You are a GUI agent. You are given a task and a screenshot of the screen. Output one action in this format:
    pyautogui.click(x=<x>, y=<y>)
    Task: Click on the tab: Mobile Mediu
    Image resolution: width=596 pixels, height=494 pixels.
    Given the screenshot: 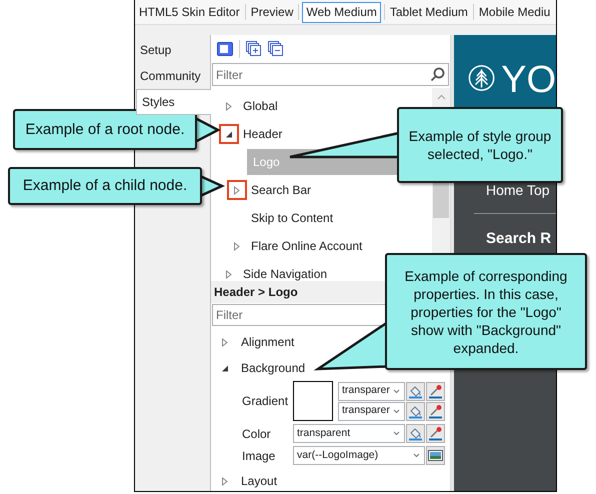 What is the action you would take?
    pyautogui.click(x=514, y=12)
    